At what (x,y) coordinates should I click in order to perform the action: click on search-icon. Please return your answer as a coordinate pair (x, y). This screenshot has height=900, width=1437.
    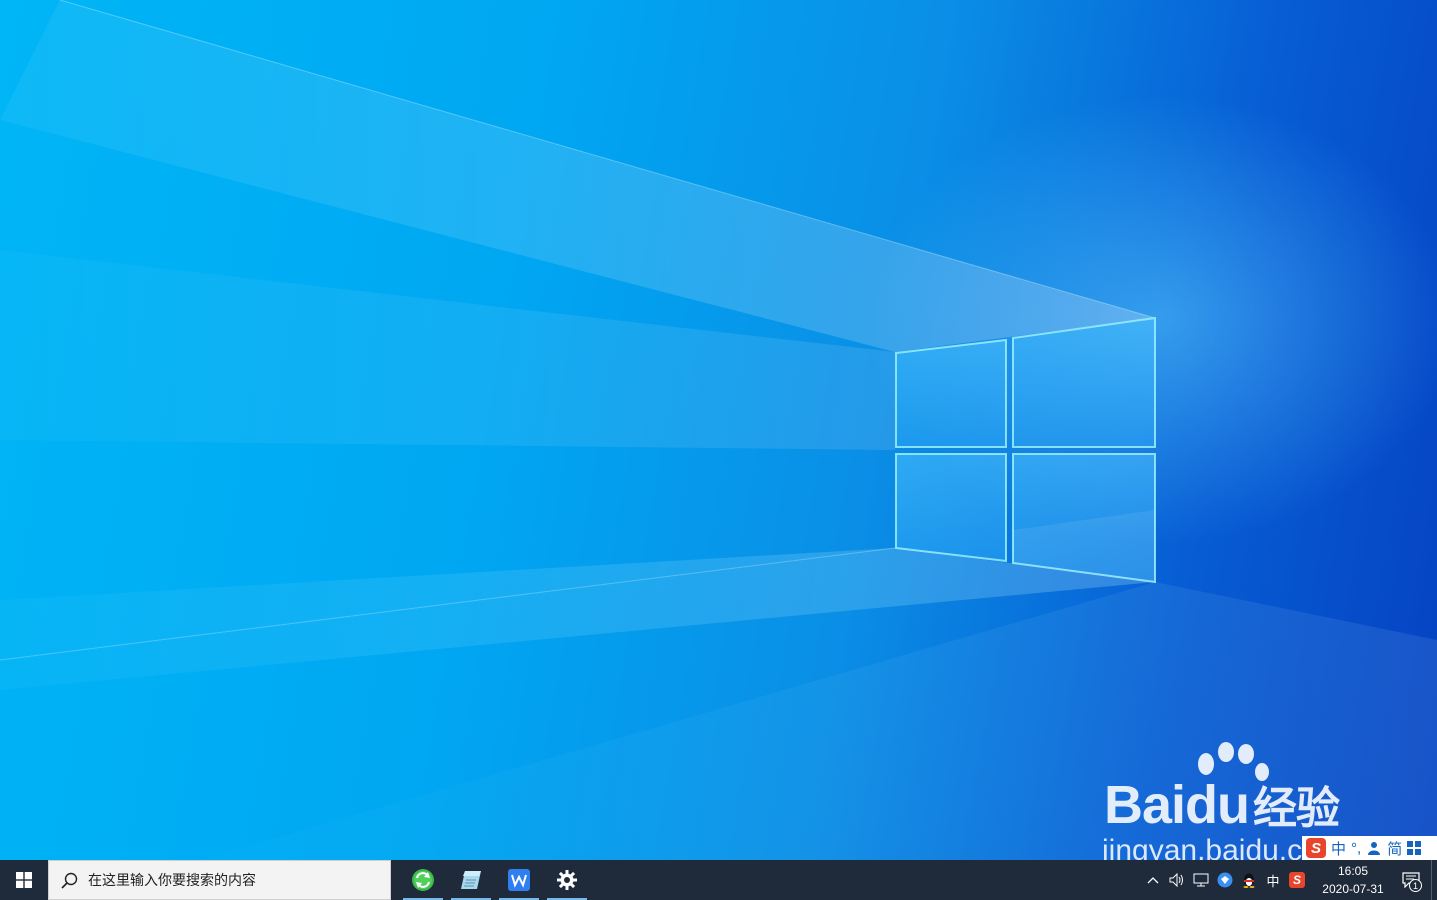
    Looking at the image, I should click on (69, 880).